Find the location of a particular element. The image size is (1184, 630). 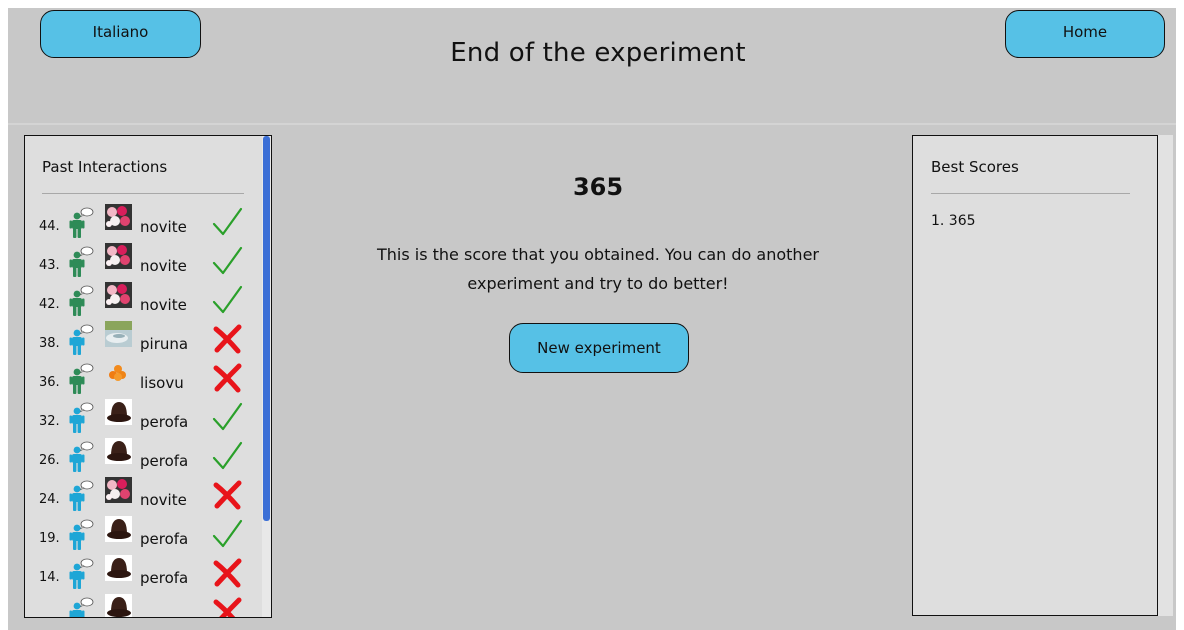

interaction-number: 36. is located at coordinates (49, 382).